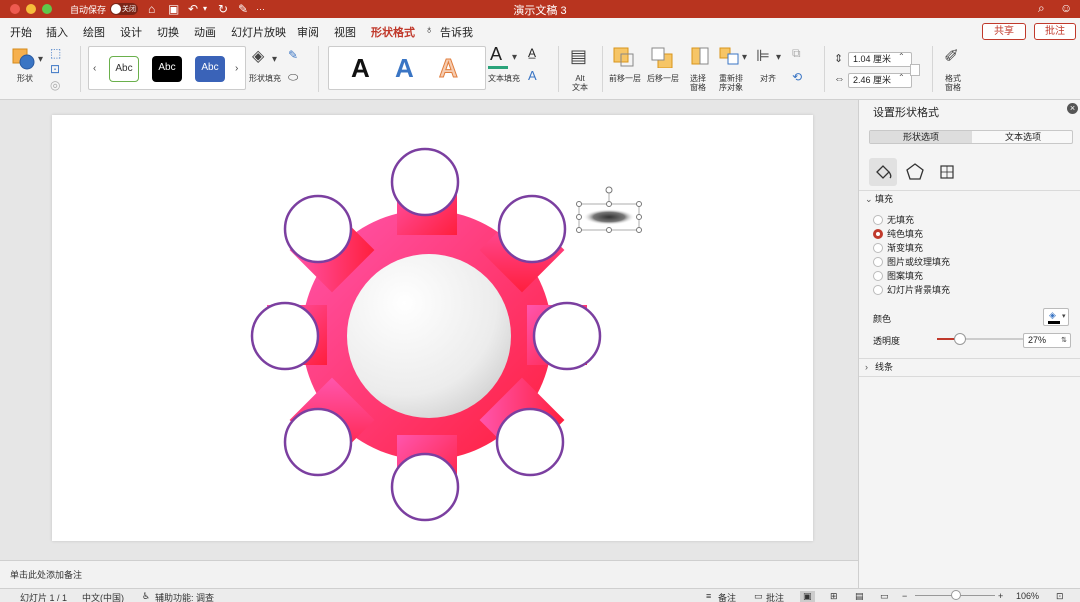 The height and width of the screenshot is (602, 1080). I want to click on account-icon: ☺, so click(1066, 8).